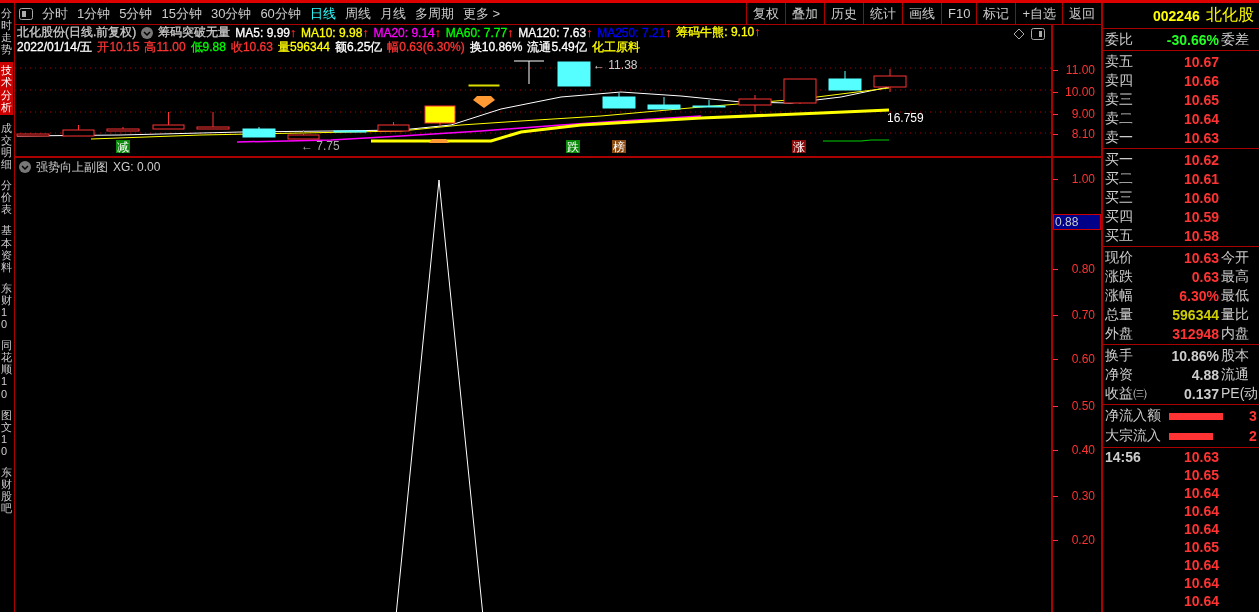  I want to click on quote-label: 大宗流入, so click(1133, 436).